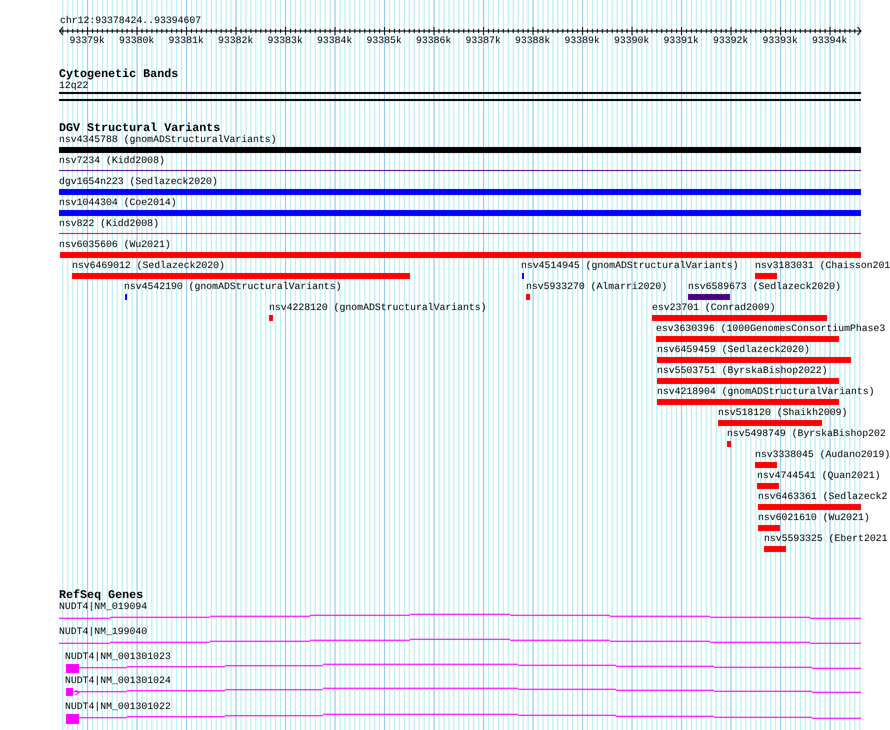 The height and width of the screenshot is (730, 890). I want to click on ruler-tick-label: 93393k, so click(780, 41).